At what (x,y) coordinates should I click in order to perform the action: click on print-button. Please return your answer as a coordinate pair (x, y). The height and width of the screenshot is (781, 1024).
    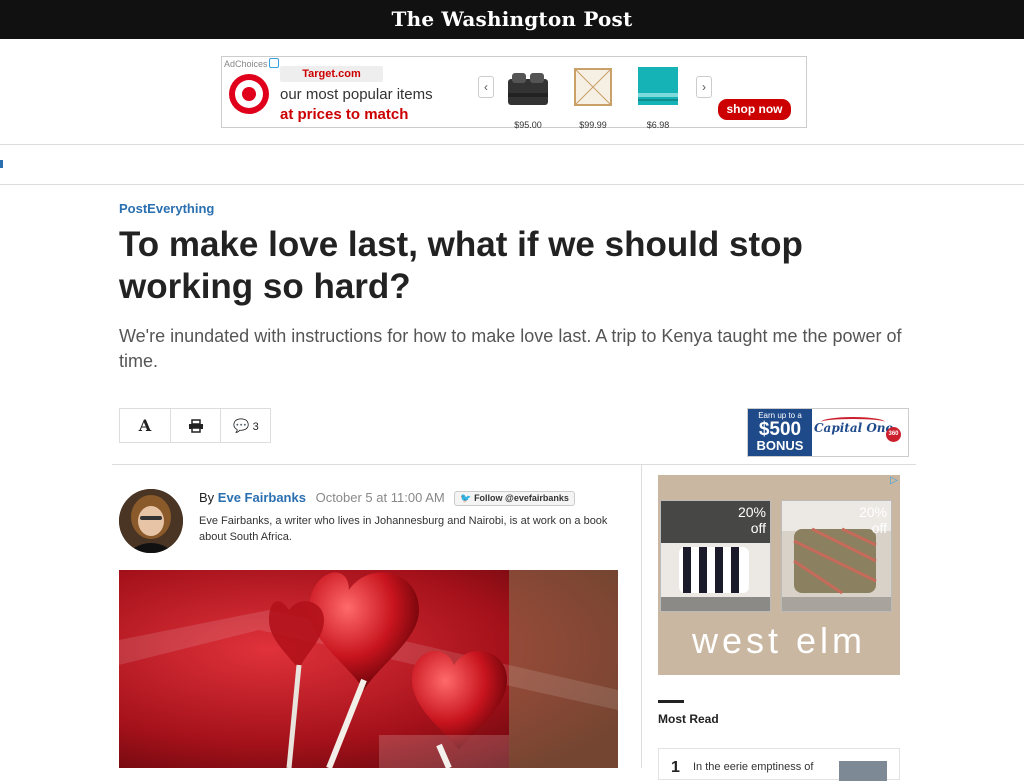
    Looking at the image, I should click on (195, 425).